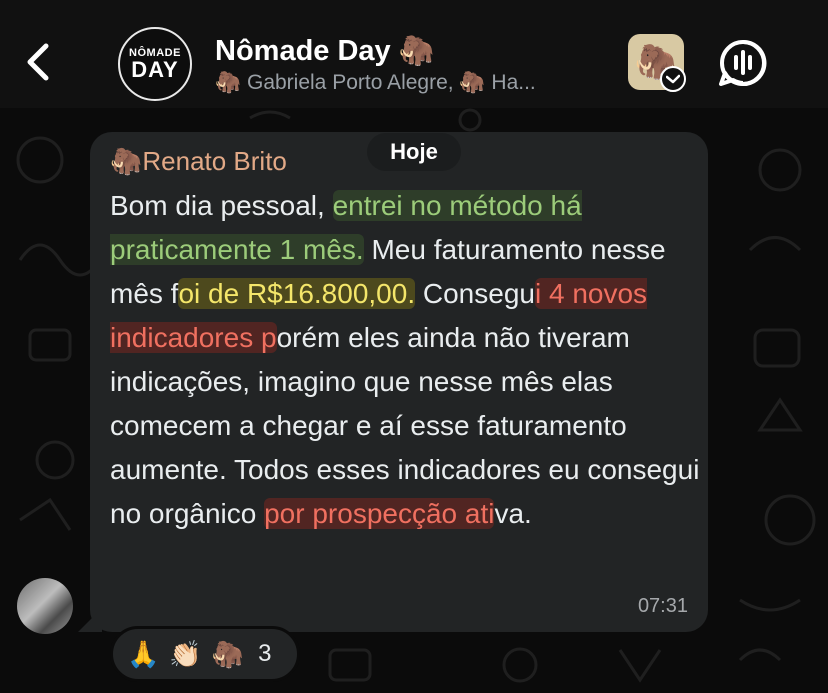  What do you see at coordinates (185, 654) in the screenshot?
I see `reaction-clapping-hands: 👏🏻` at bounding box center [185, 654].